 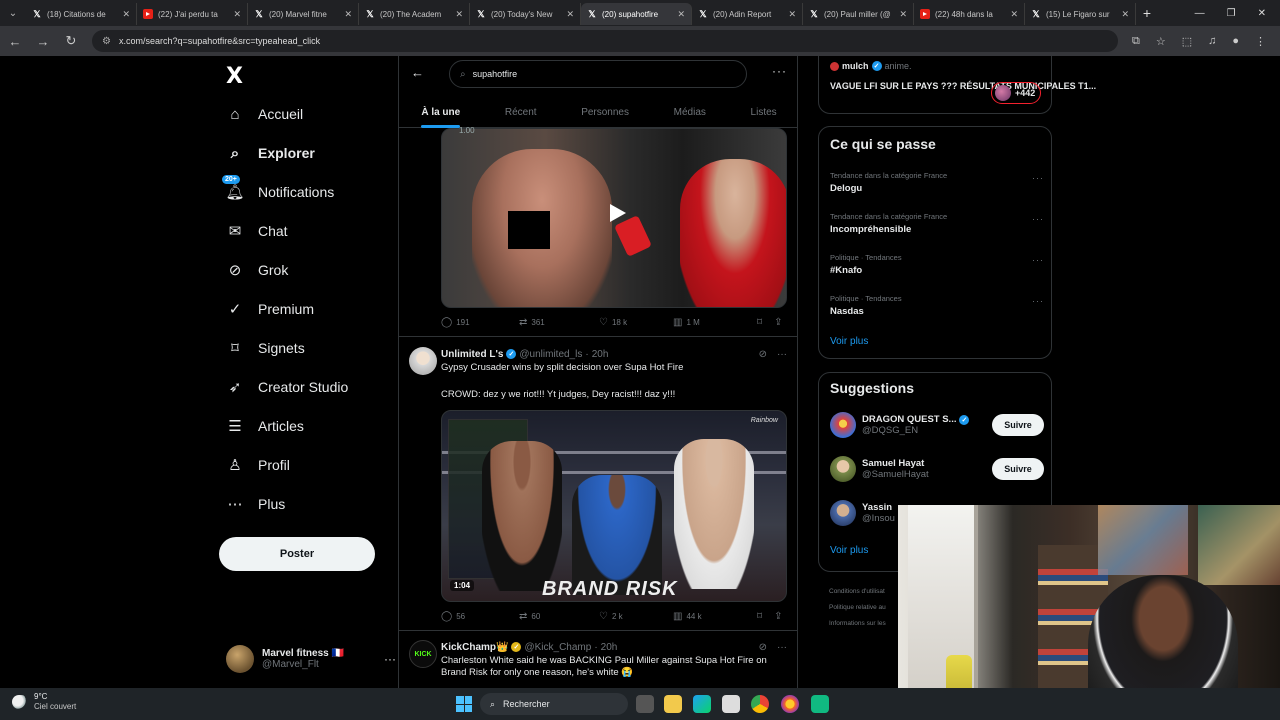 I want to click on start-button, so click(x=464, y=704).